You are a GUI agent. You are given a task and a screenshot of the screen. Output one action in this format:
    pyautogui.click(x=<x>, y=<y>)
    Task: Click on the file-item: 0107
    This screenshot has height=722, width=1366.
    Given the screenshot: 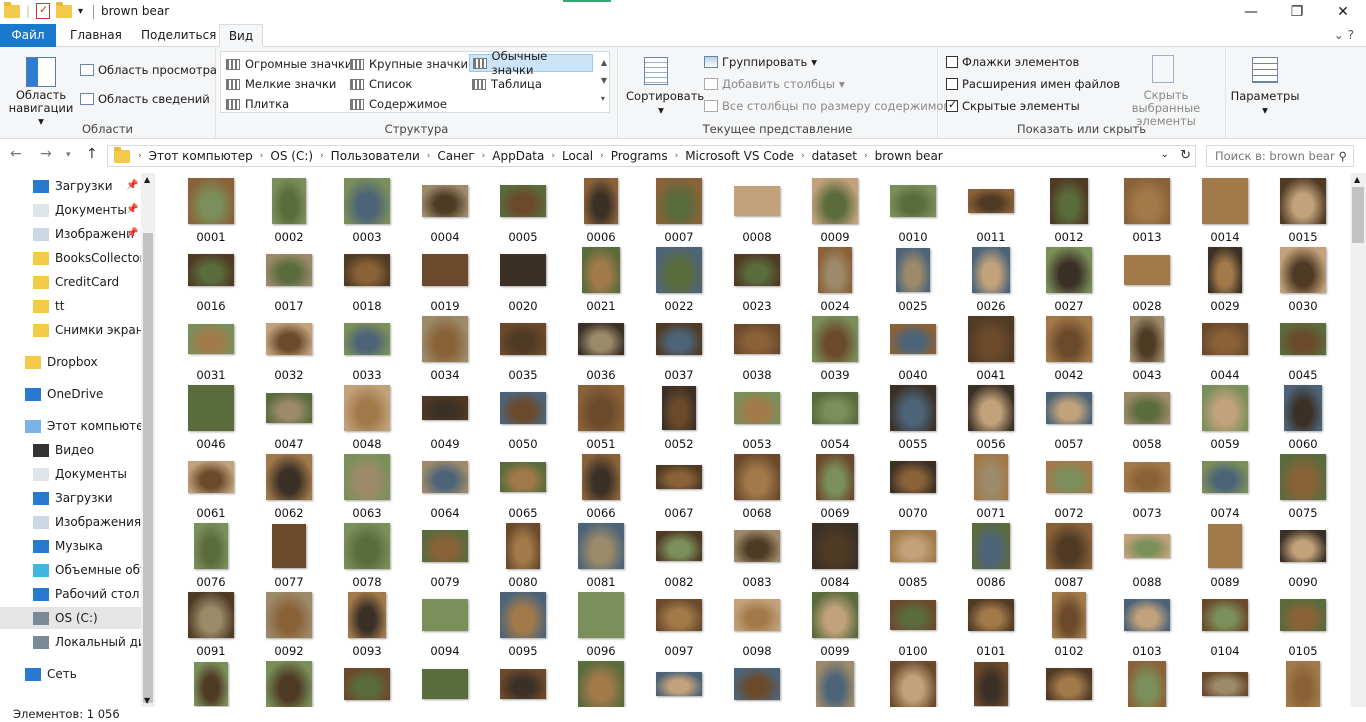 What is the action you would take?
    pyautogui.click(x=289, y=683)
    